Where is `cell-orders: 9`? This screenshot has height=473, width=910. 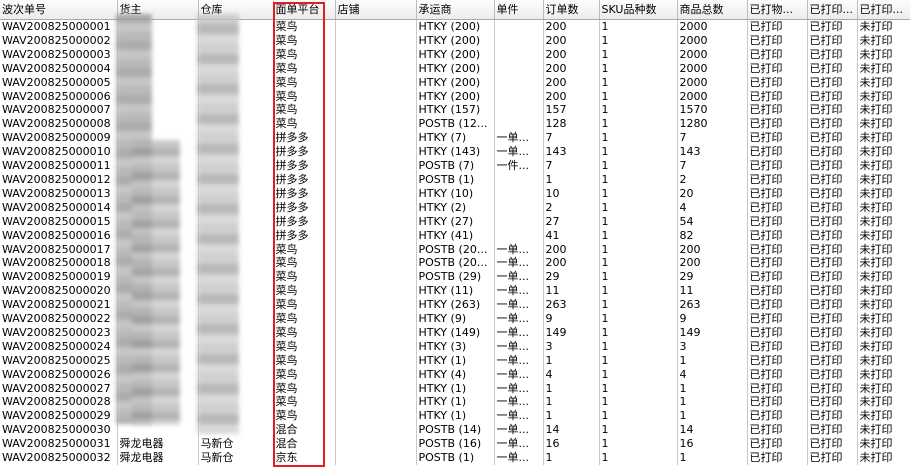 cell-orders: 9 is located at coordinates (571, 319).